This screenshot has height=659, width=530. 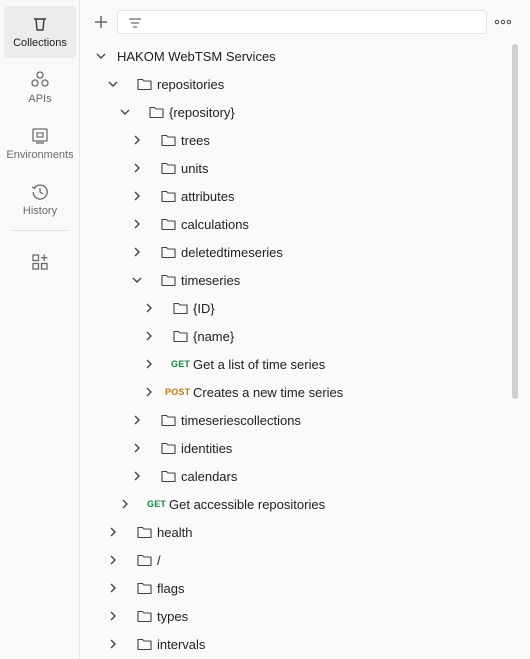 I want to click on filter-icon, so click(x=135, y=23).